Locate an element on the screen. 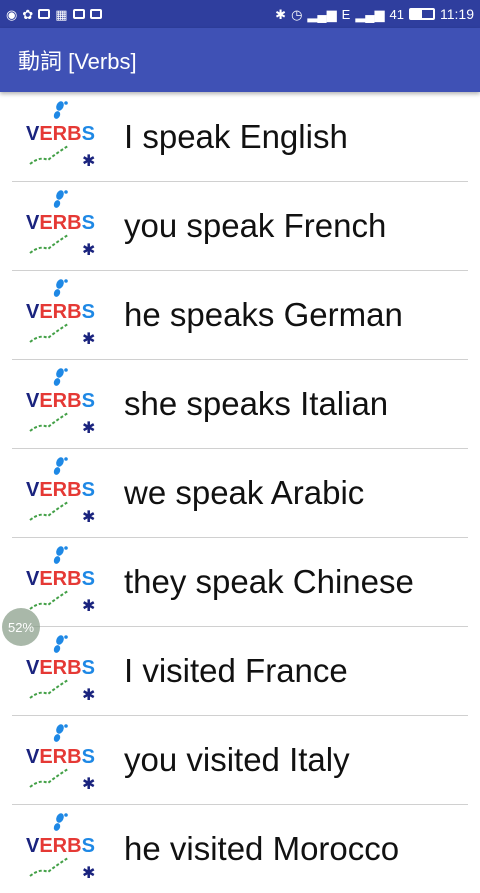 Image resolution: width=480 pixels, height=893 pixels. list-item: VERBS ✱ I visited France is located at coordinates (240, 670).